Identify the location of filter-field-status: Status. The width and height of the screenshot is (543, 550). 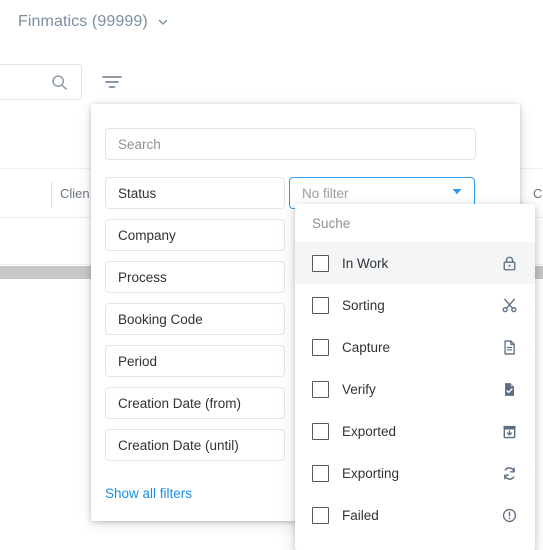
(195, 193).